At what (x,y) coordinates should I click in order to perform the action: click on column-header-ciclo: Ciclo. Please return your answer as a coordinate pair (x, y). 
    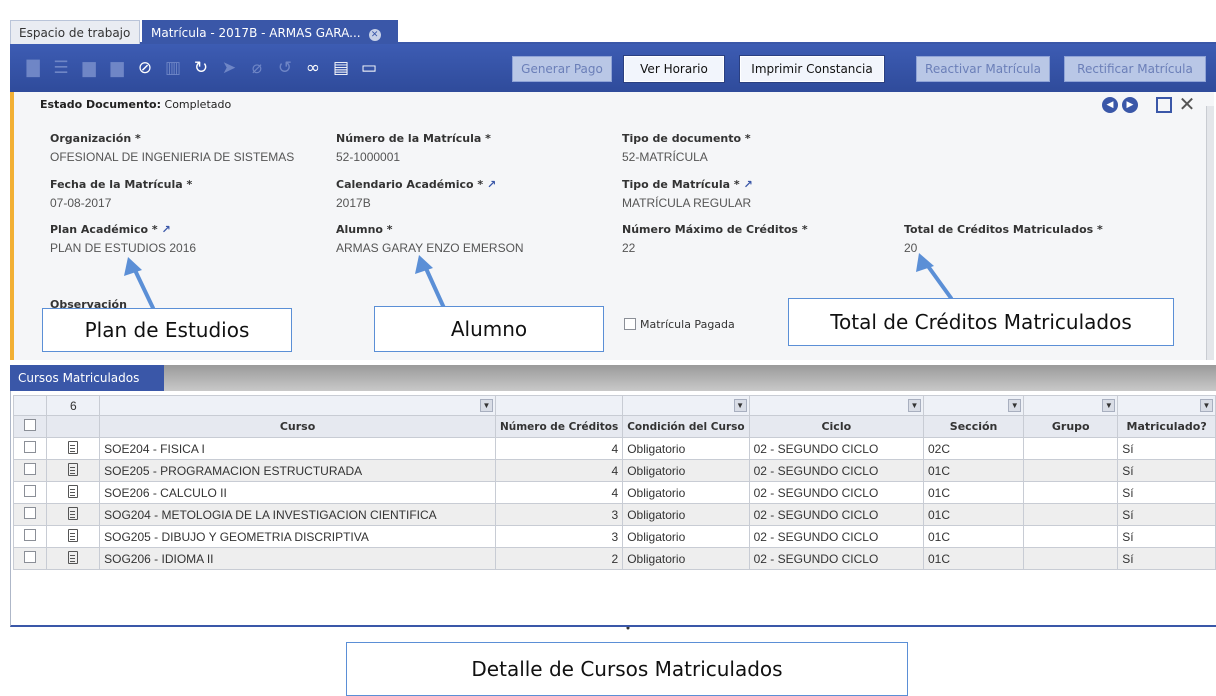
    Looking at the image, I should click on (836, 426).